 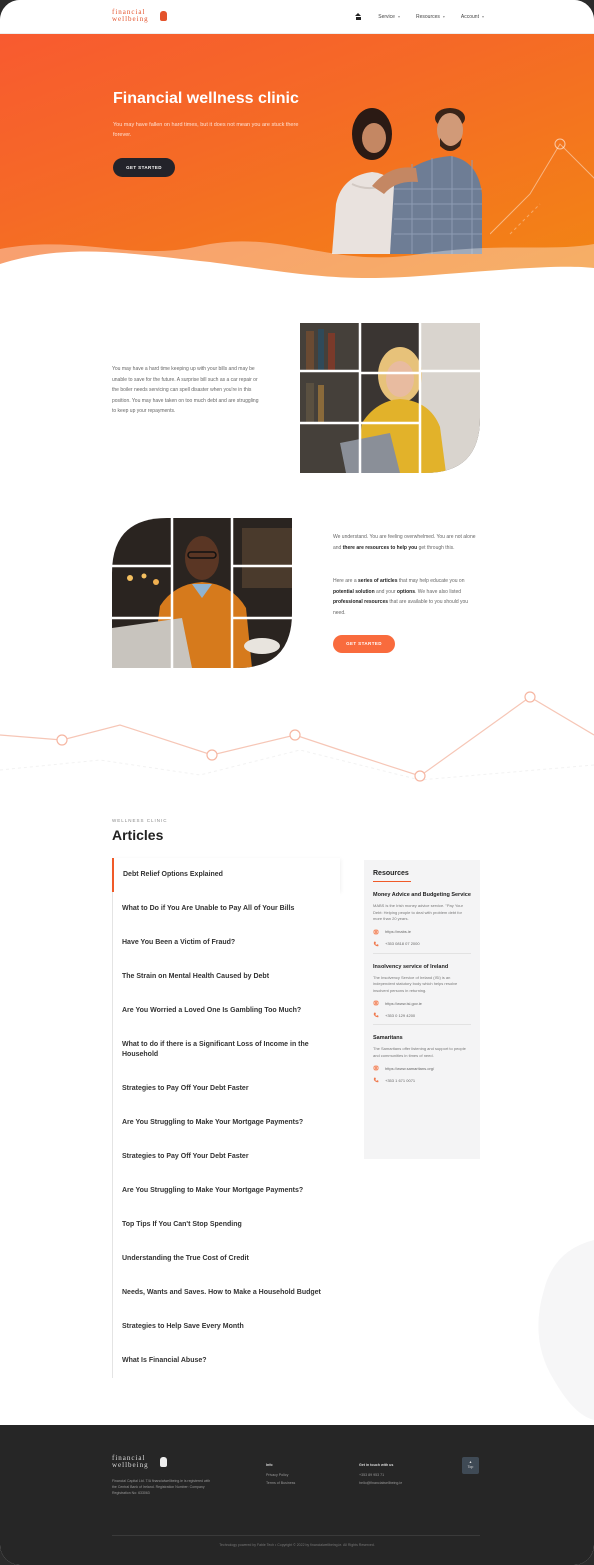 What do you see at coordinates (400, 1080) in the screenshot?
I see `resource-phone-number: +353 1 671 0071` at bounding box center [400, 1080].